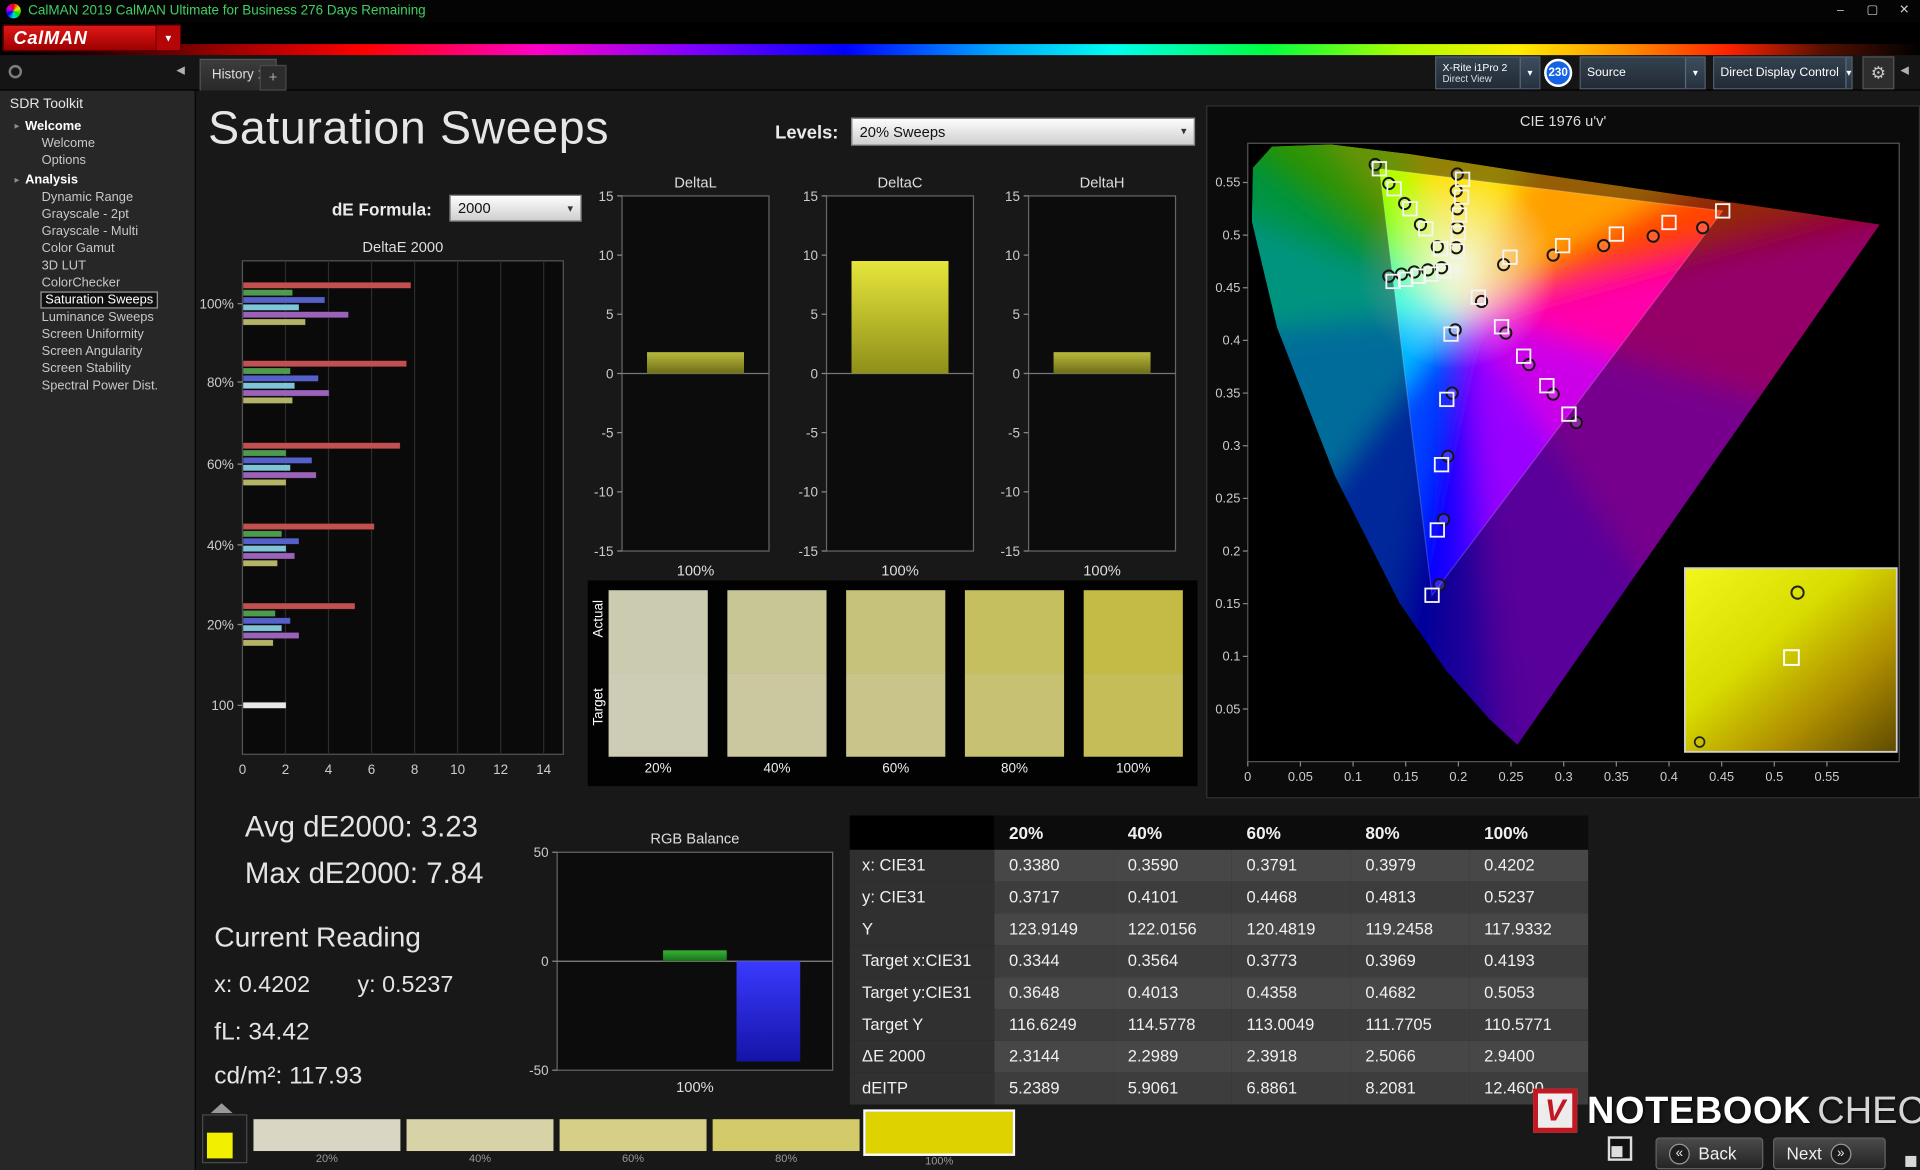 Image resolution: width=1920 pixels, height=1170 pixels. I want to click on sidebar-item-luminance-sweeps: Luminance Sweeps, so click(97, 317).